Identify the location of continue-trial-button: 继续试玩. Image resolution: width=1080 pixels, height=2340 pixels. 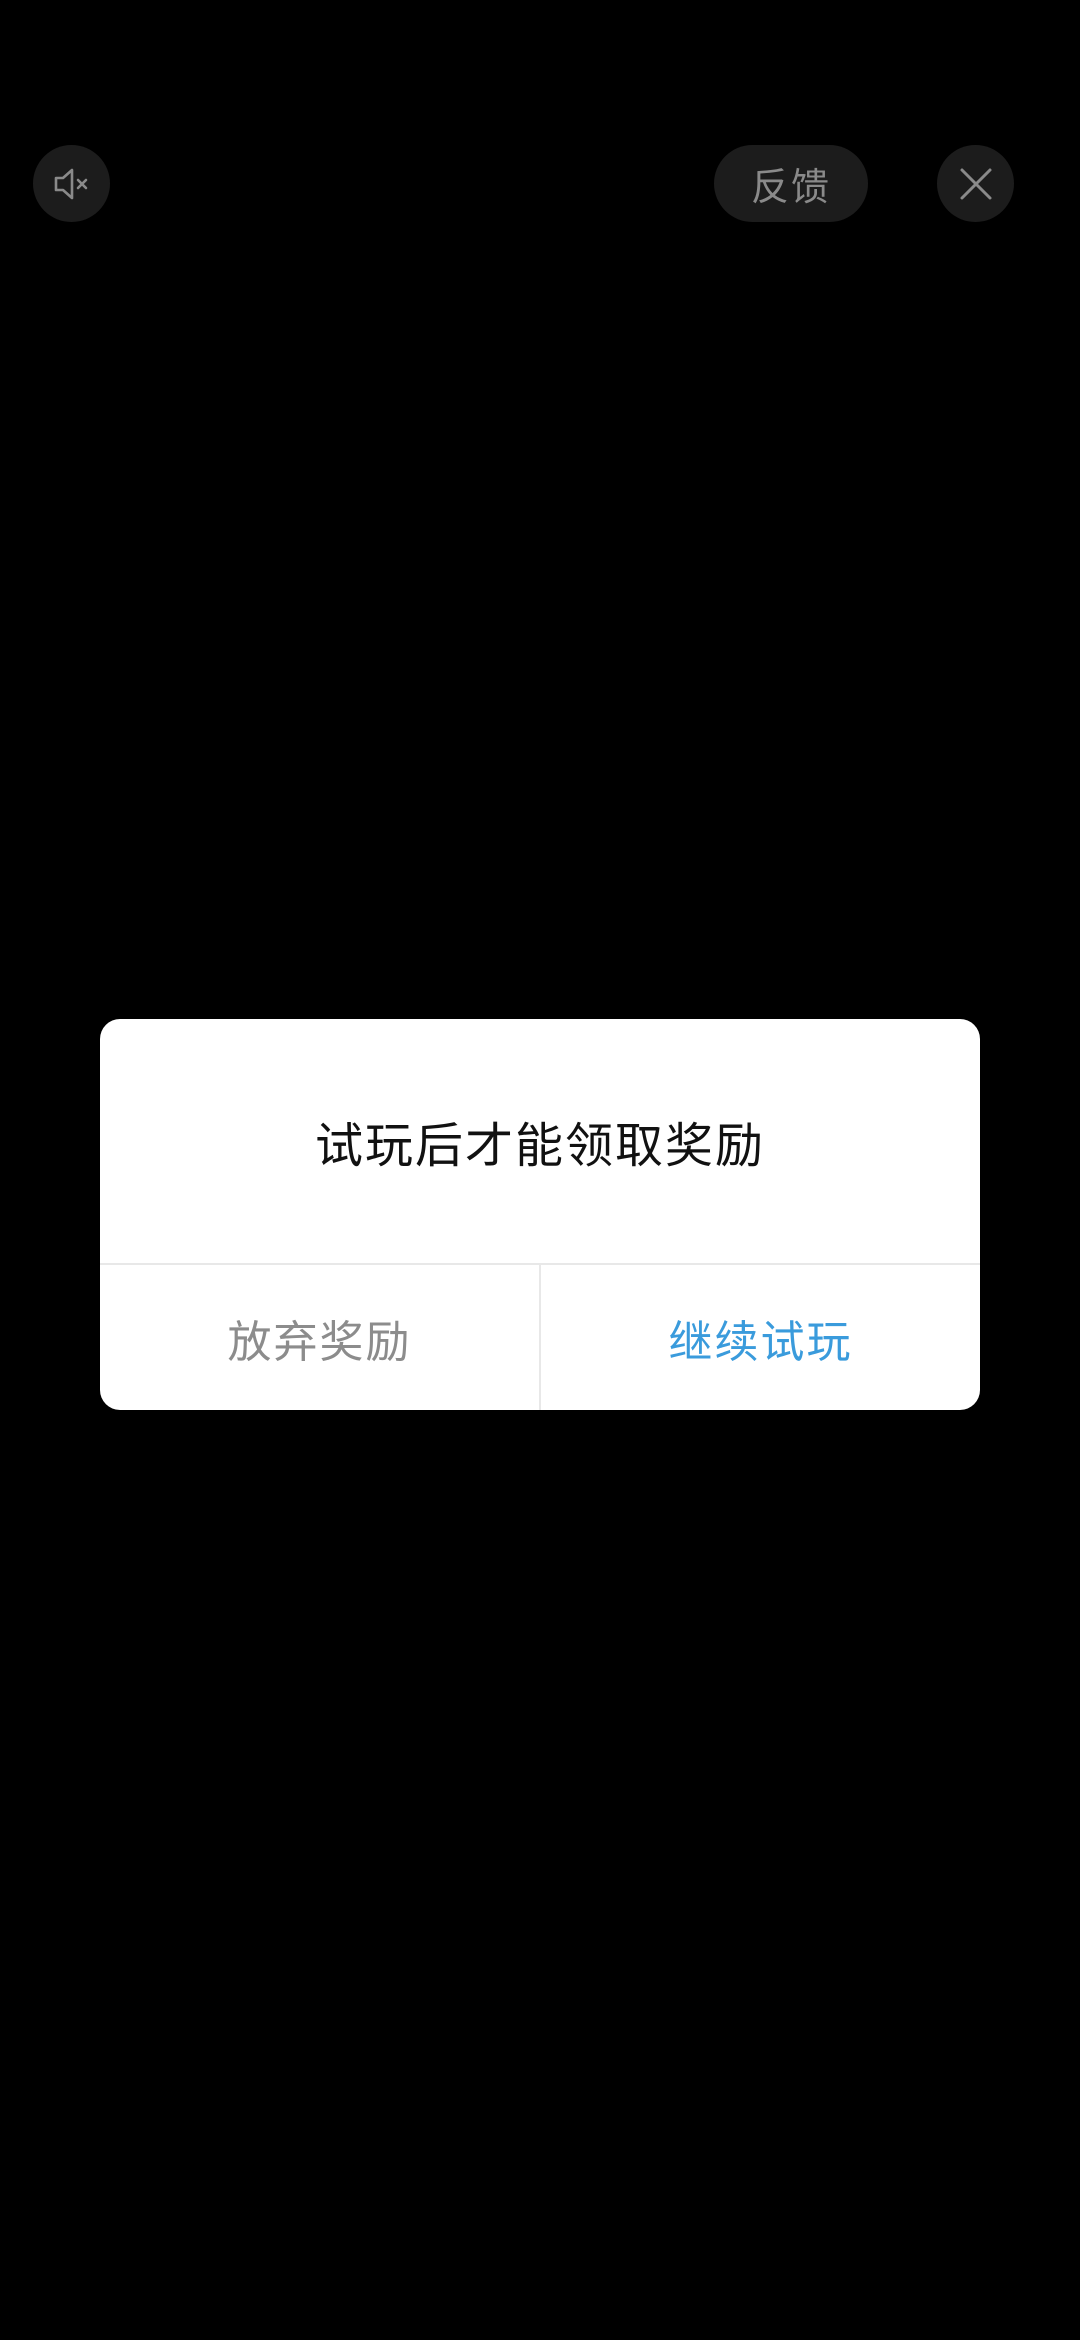
(760, 1337).